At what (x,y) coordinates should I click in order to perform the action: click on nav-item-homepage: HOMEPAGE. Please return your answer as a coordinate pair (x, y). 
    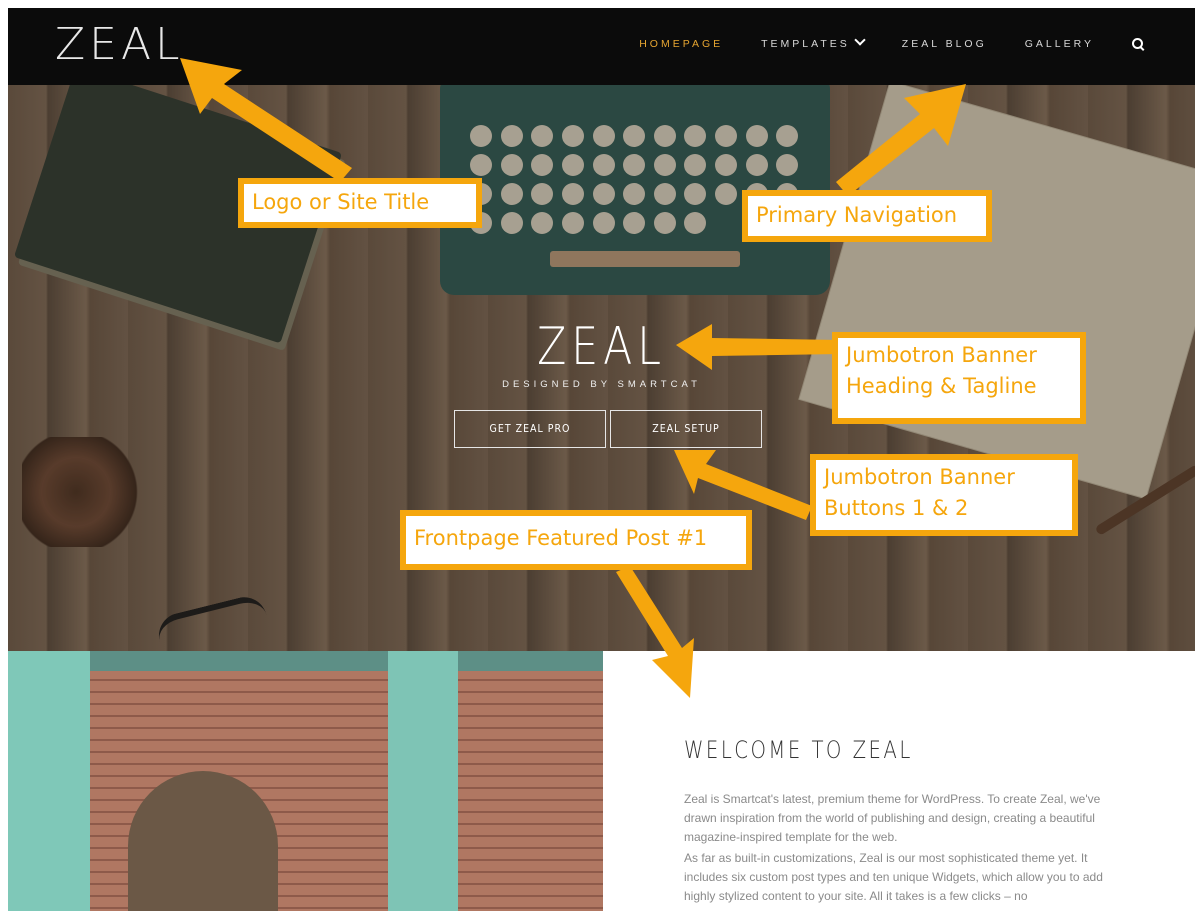
    Looking at the image, I should click on (681, 44).